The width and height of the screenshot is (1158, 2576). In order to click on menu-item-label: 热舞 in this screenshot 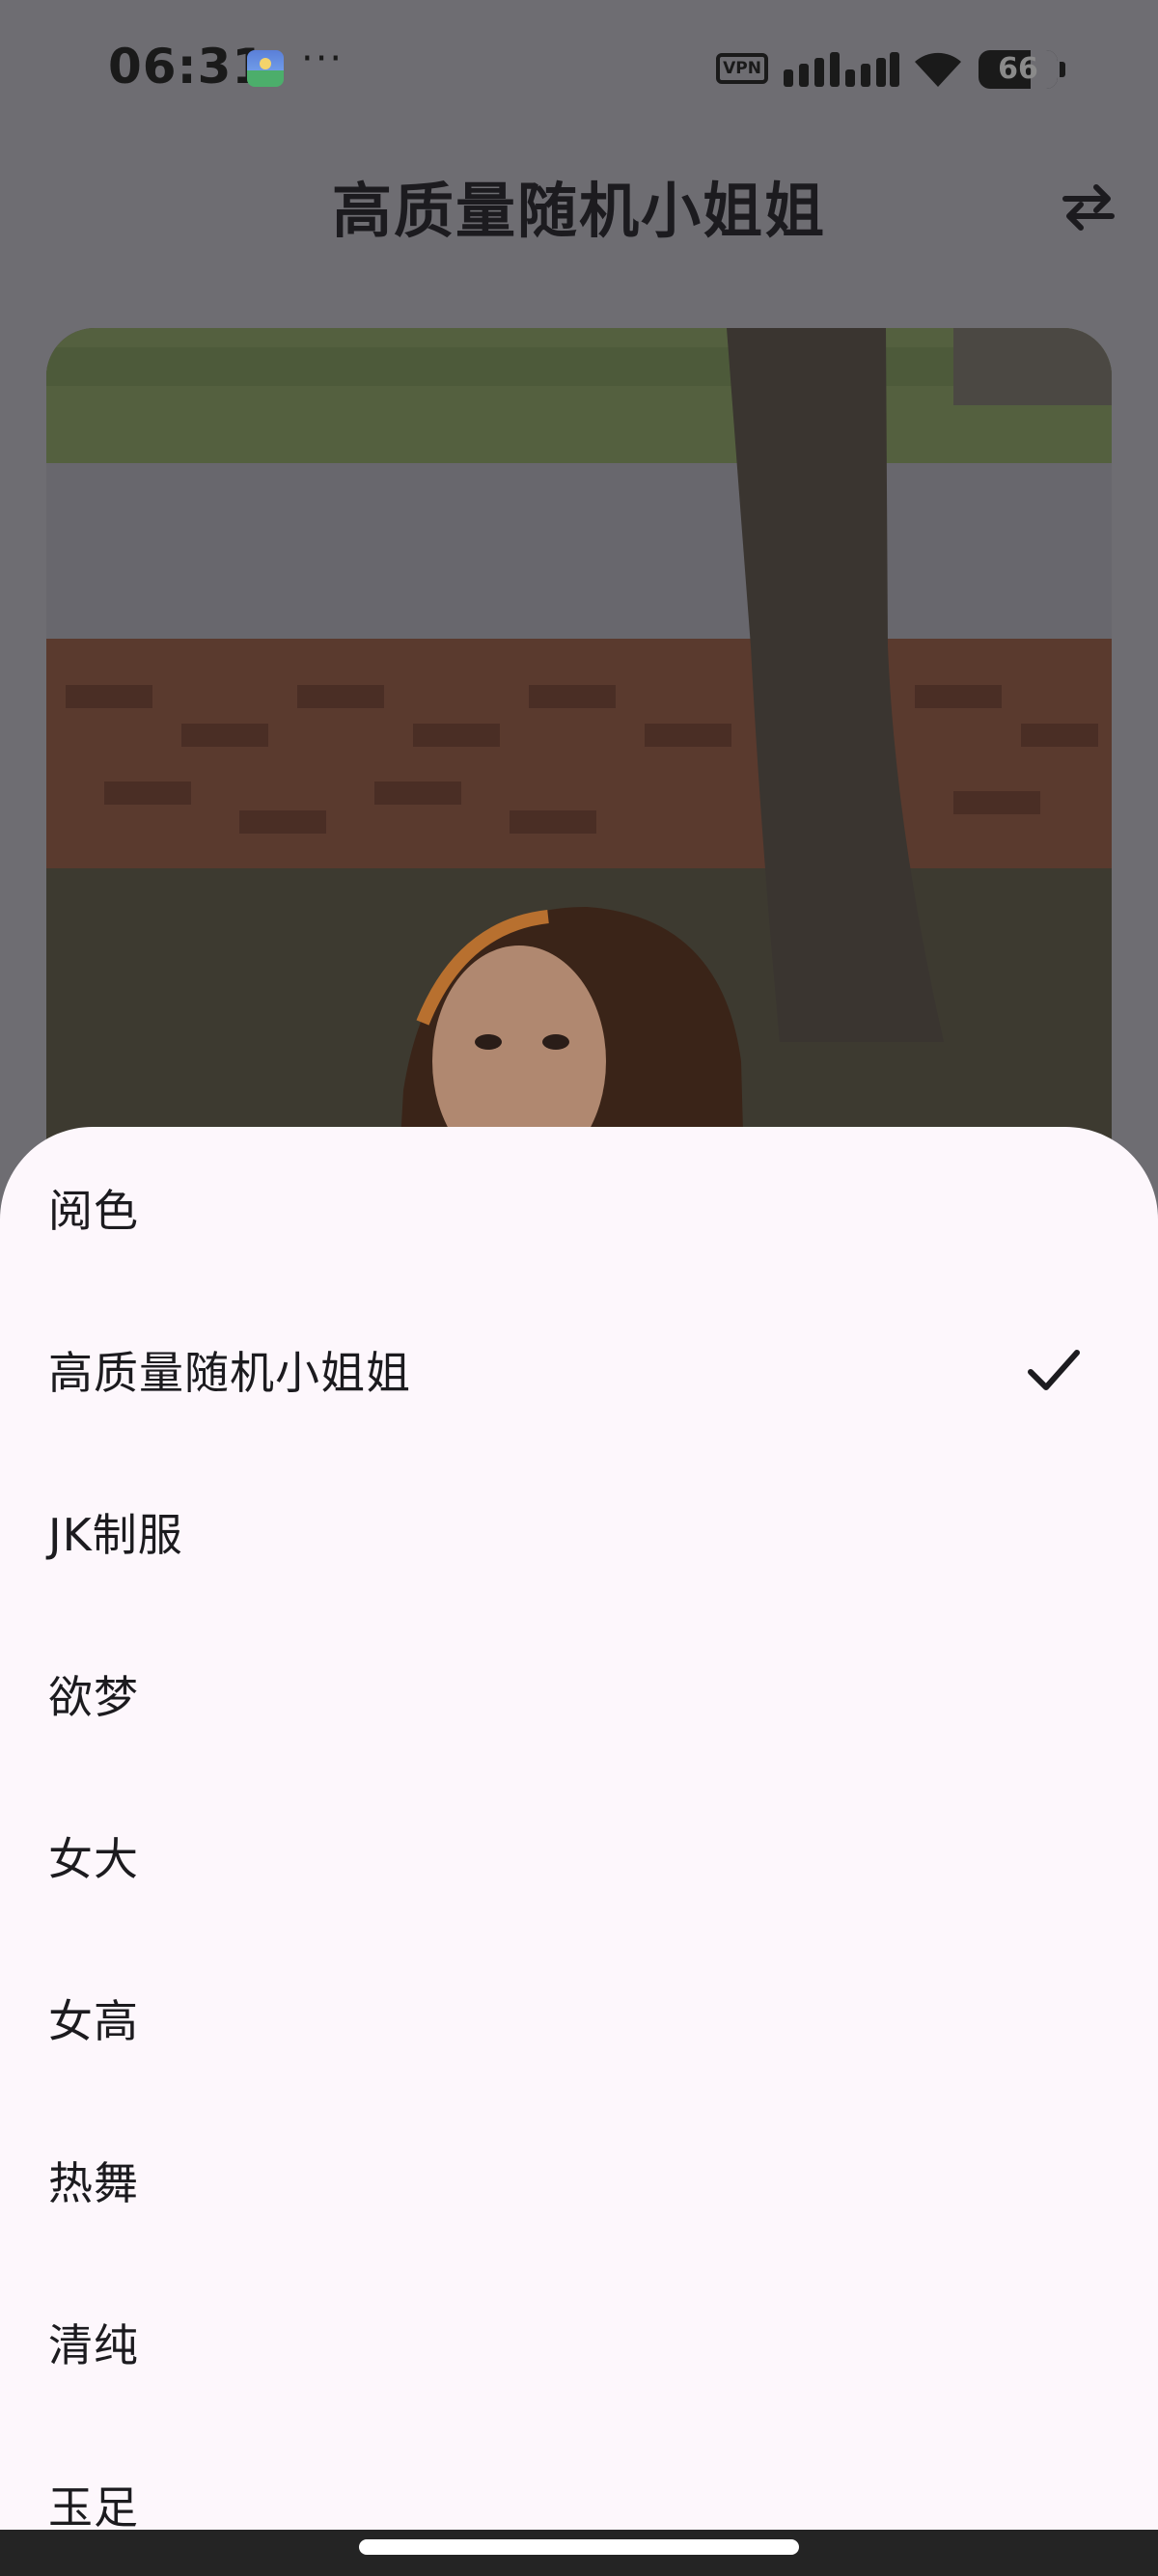, I will do `click(93, 2183)`.